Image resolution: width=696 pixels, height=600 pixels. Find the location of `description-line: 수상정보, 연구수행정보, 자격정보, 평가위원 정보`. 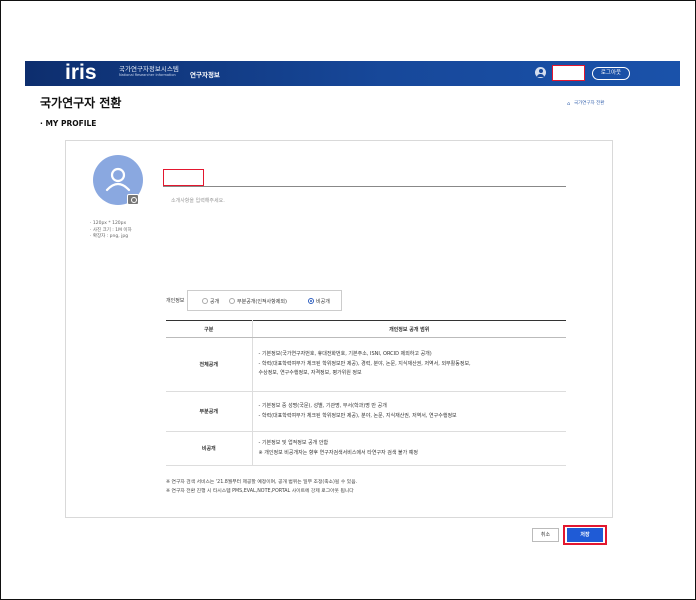

description-line: 수상정보, 연구수행정보, 자격정보, 평가위원 정보 is located at coordinates (310, 373).